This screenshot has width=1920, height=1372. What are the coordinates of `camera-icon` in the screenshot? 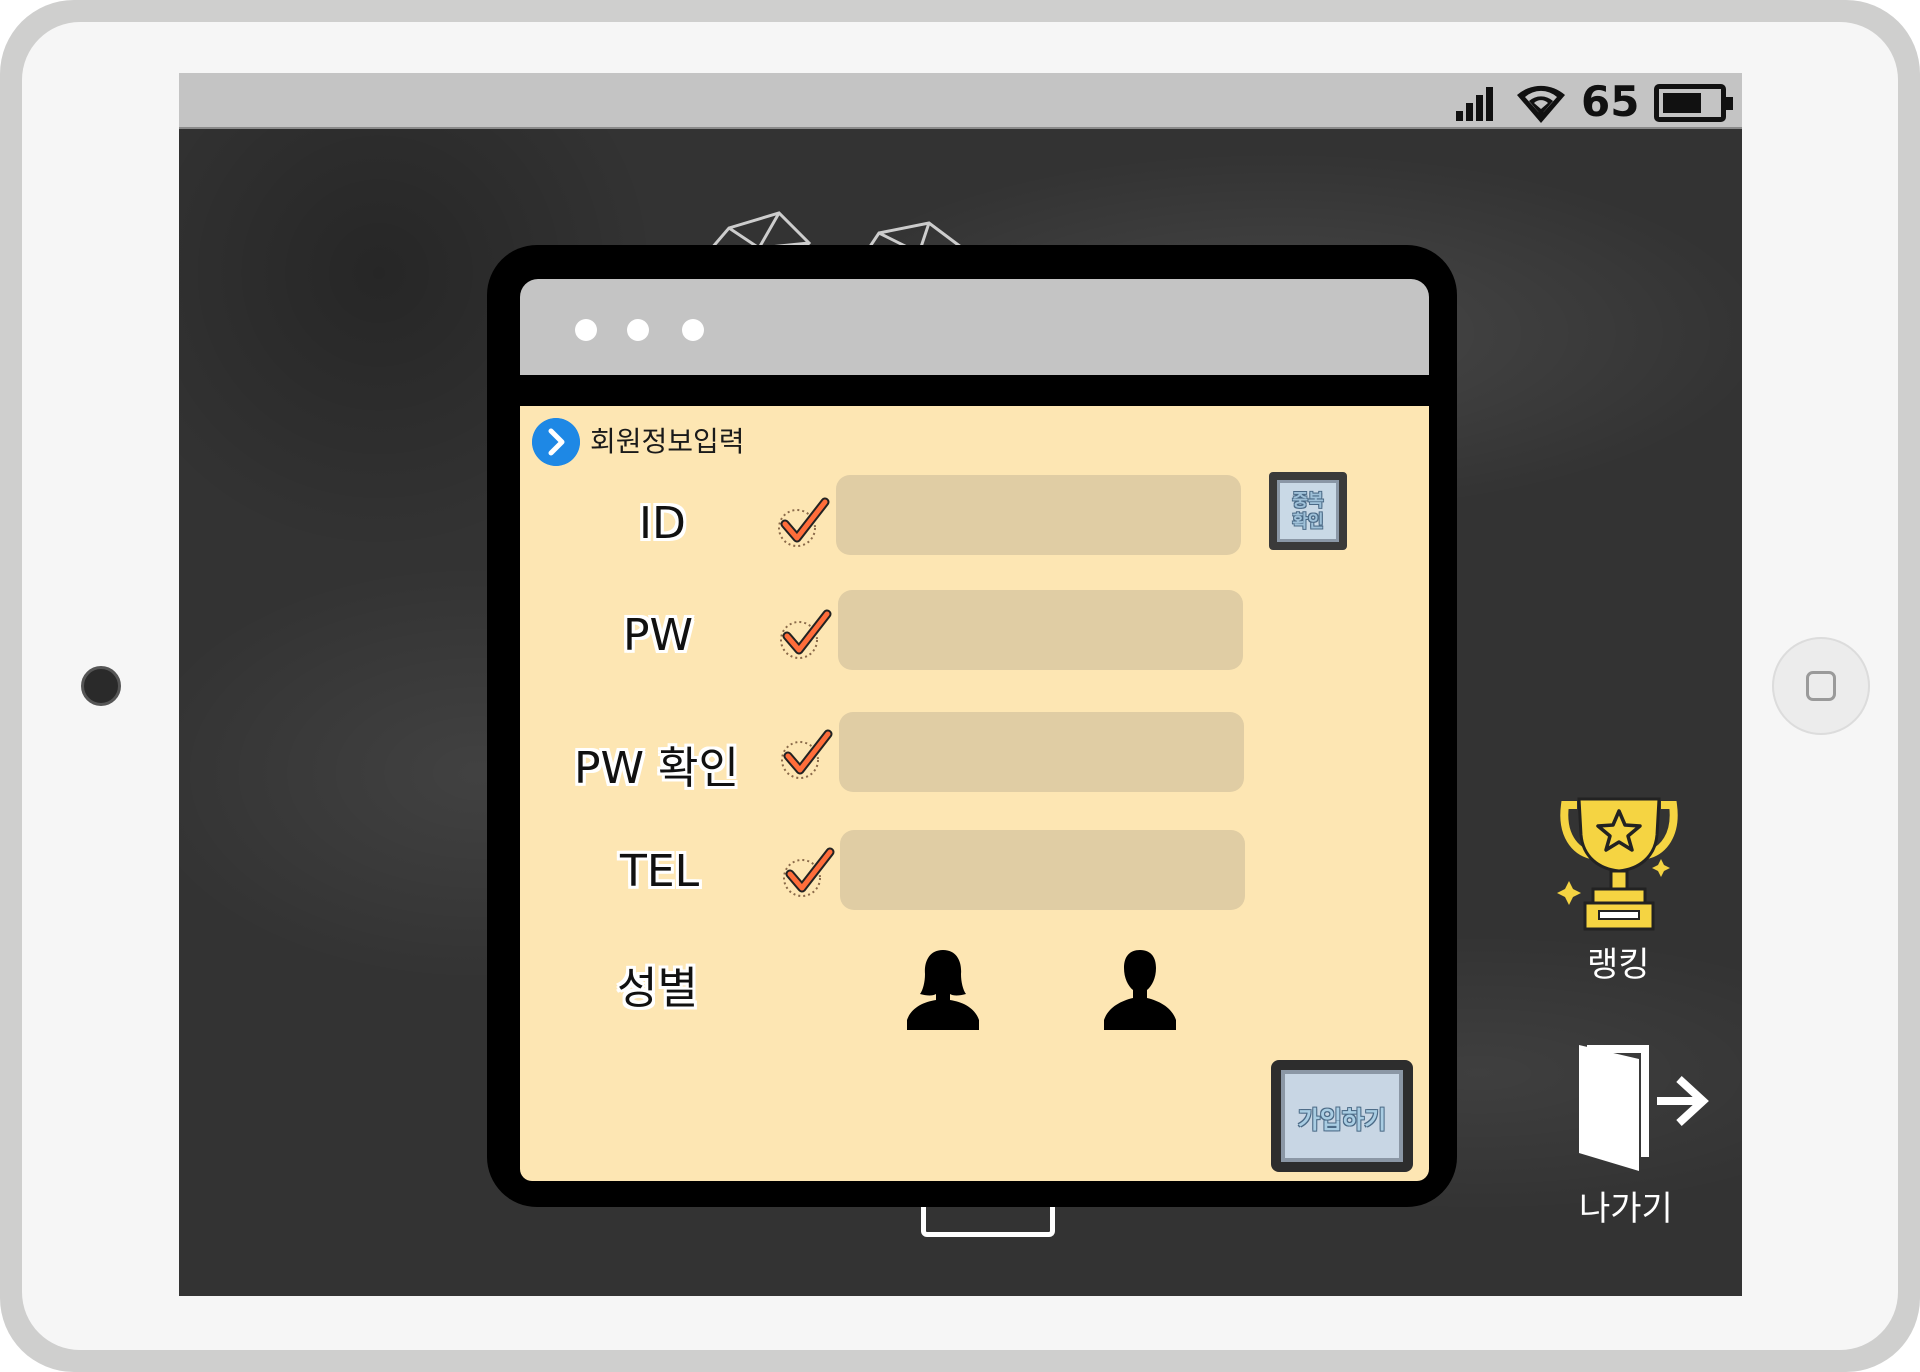 It's located at (101, 686).